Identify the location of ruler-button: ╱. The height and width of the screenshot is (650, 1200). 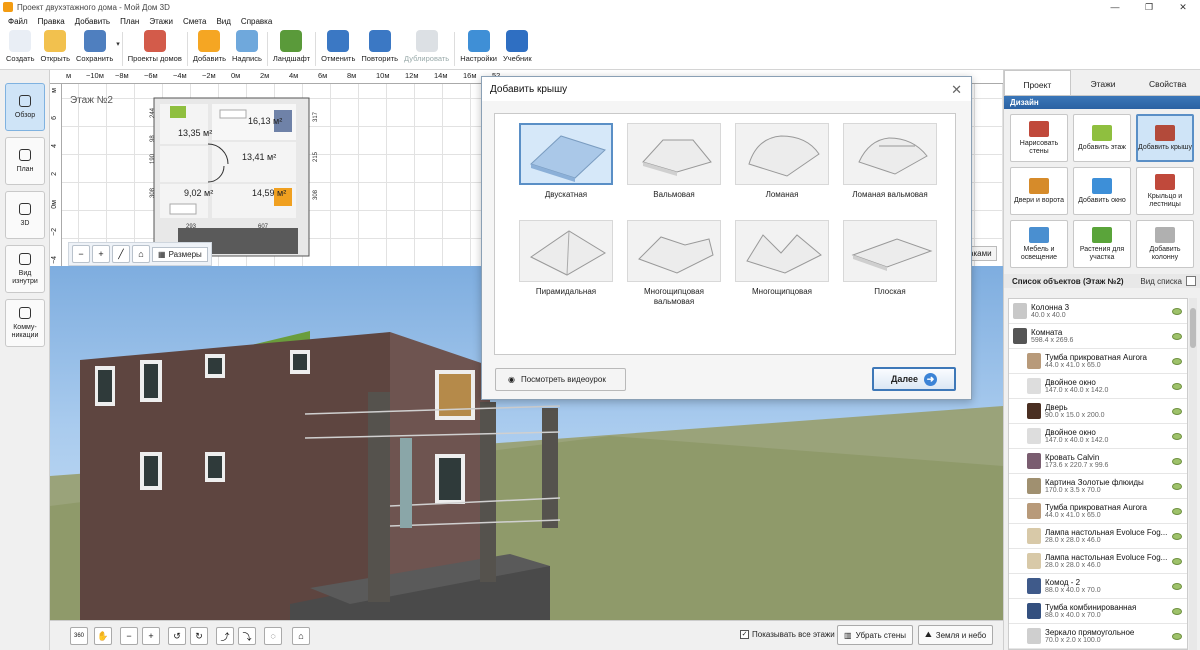
(121, 254).